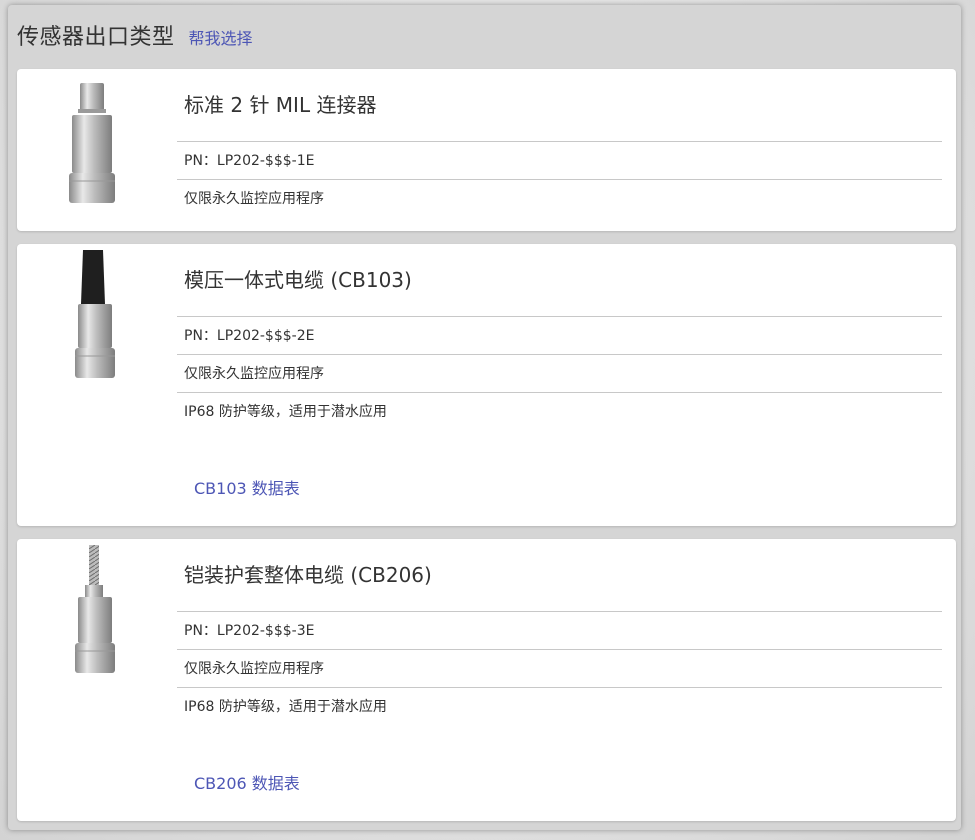 This screenshot has width=975, height=840. Describe the element at coordinates (247, 487) in the screenshot. I see `cb103-datasheet-link: CB103 数据表` at that location.